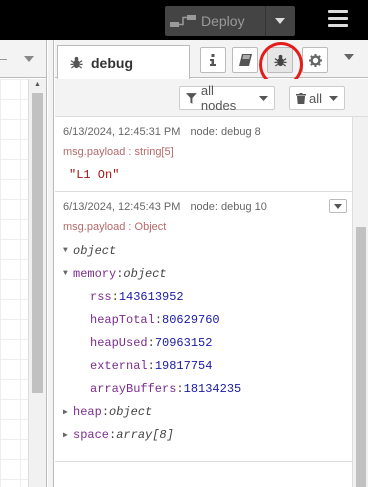 The height and width of the screenshot is (487, 368). I want to click on message-meta: 6/13/2024, 12:45:31 PM node: debug 8, so click(203, 132).